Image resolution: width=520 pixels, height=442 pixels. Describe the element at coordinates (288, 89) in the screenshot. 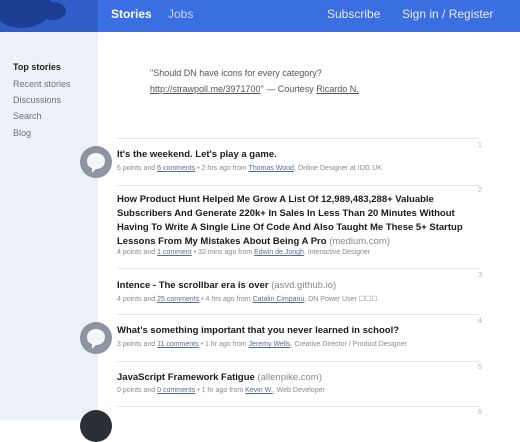

I see `pinned-courtesy: " — Courtesy` at that location.